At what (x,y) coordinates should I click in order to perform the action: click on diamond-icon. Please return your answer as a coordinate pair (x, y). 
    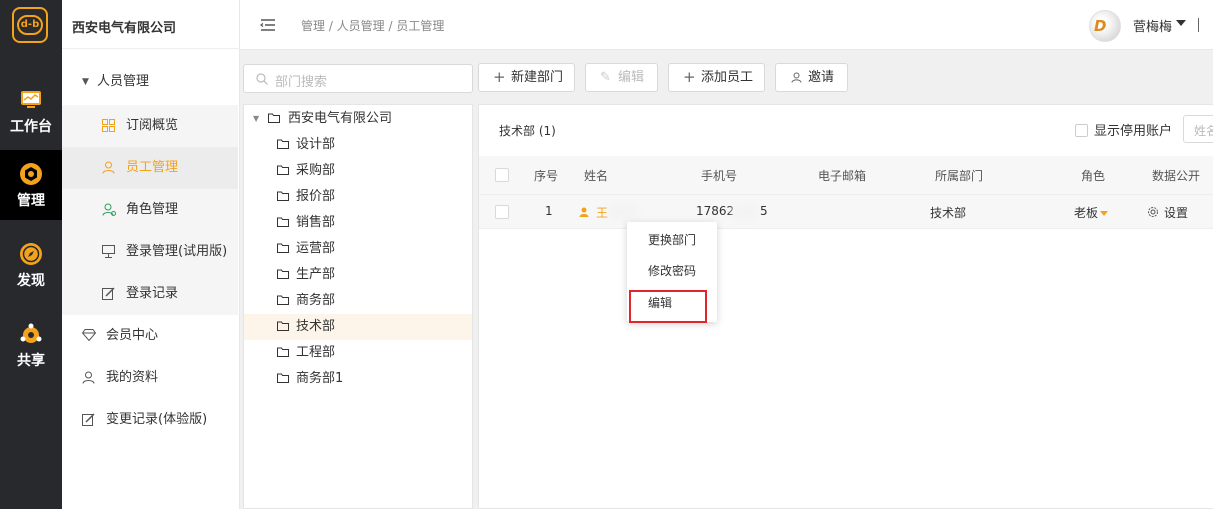
    Looking at the image, I should click on (89, 335).